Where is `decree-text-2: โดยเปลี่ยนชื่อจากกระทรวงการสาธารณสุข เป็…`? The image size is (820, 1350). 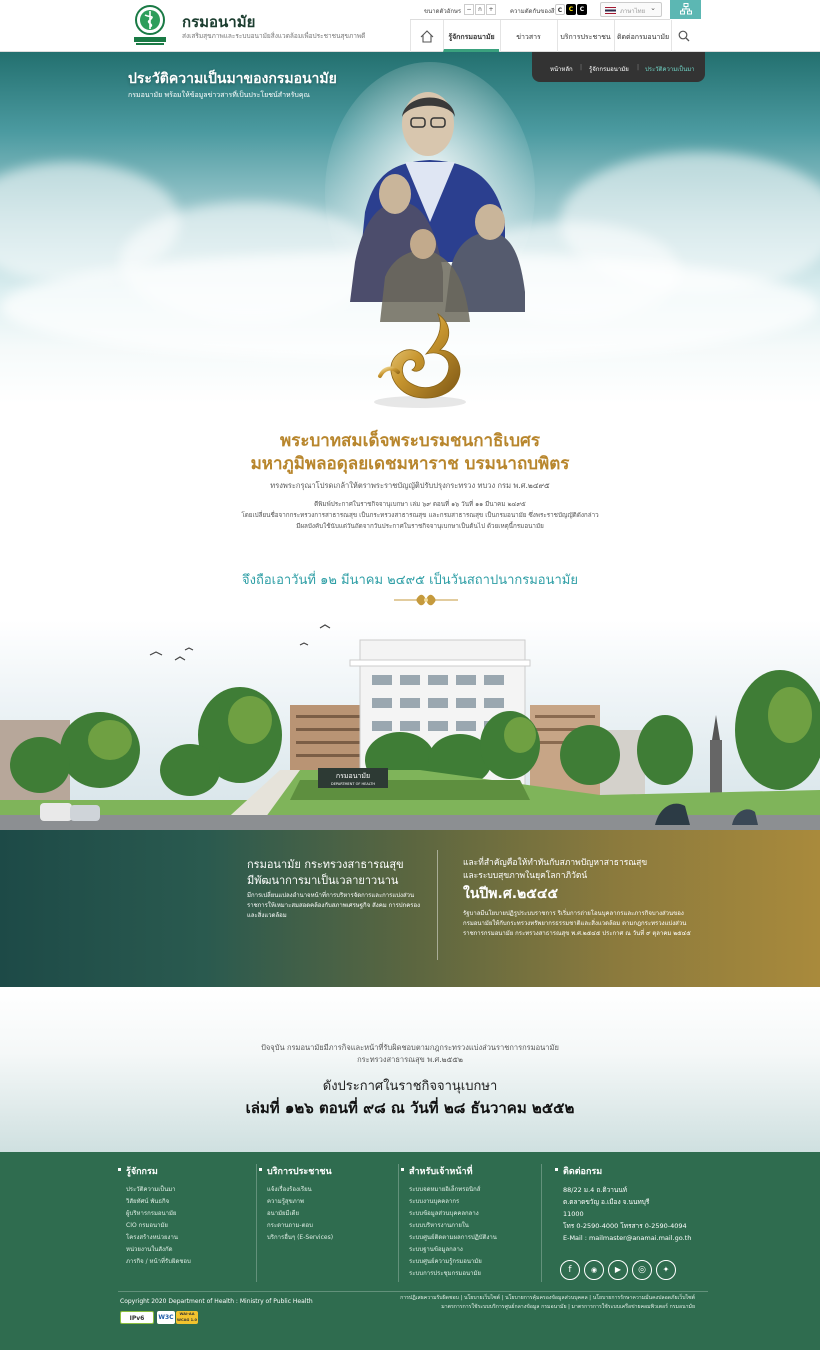 decree-text-2: โดยเปลี่ยนชื่อจากกระทรวงการสาธารณสุข เป็… is located at coordinates (420, 515).